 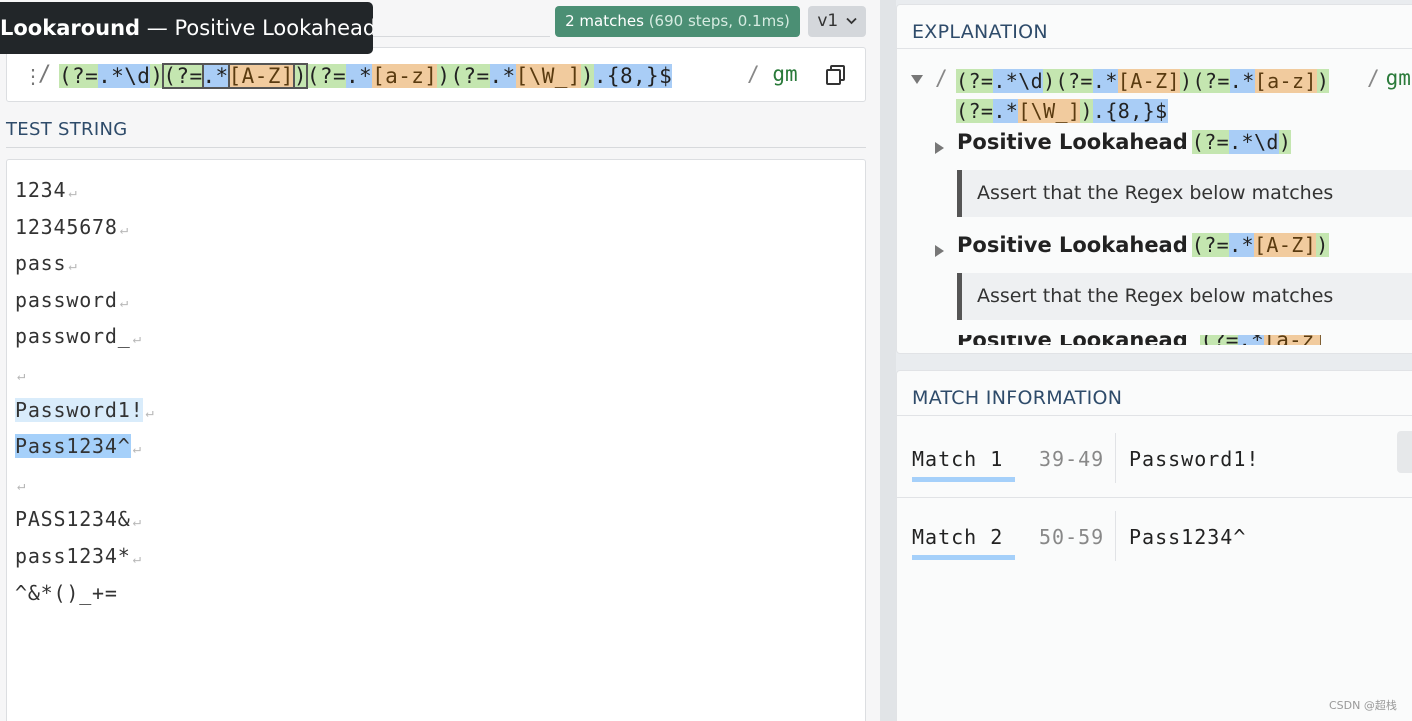 I want to click on explanation-heading: Positive Lookahead (?=.*[A-Z]), so click(x=1143, y=245).